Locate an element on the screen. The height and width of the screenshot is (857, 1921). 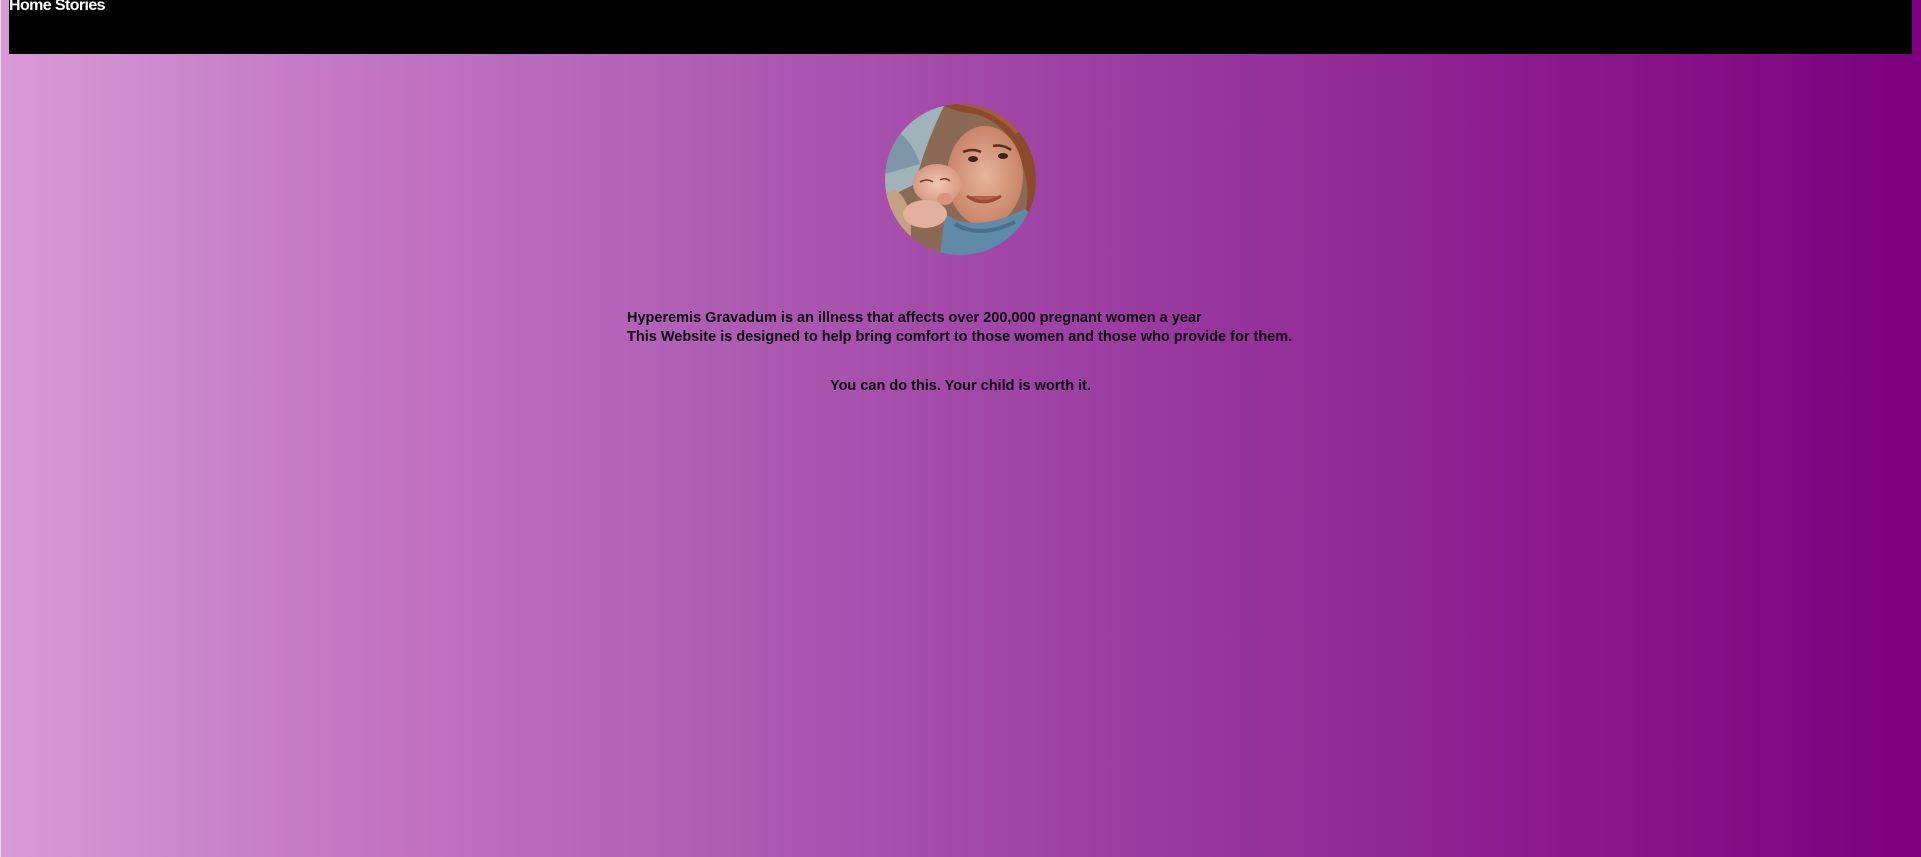
page-left-edge is located at coordinates (0, 428).